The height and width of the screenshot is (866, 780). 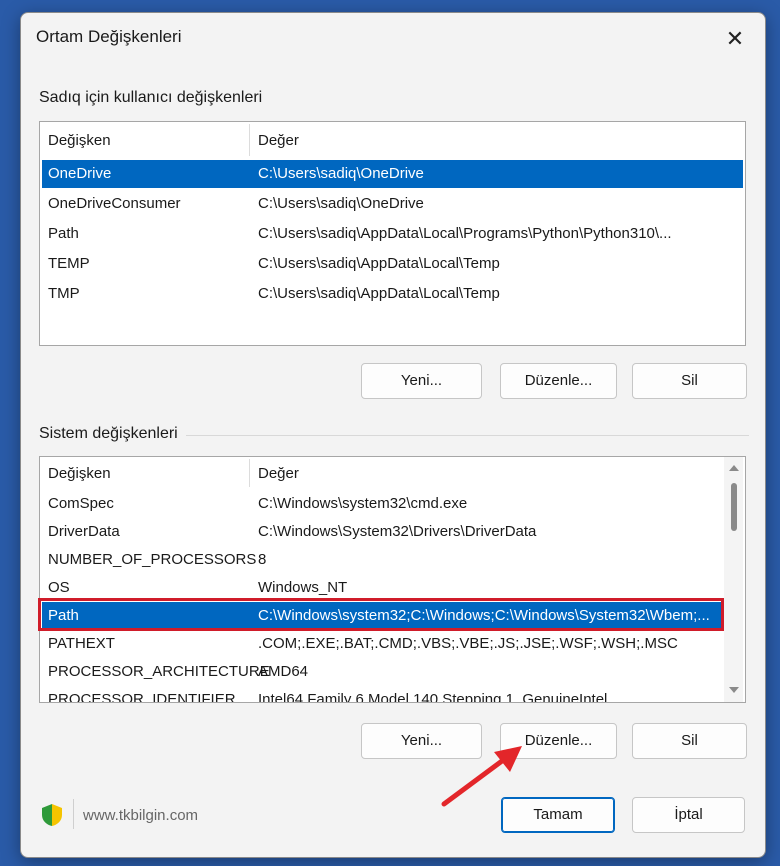 I want to click on table-row: ComSpec C:\Windows\system32\cmd.exe, so click(x=392, y=503).